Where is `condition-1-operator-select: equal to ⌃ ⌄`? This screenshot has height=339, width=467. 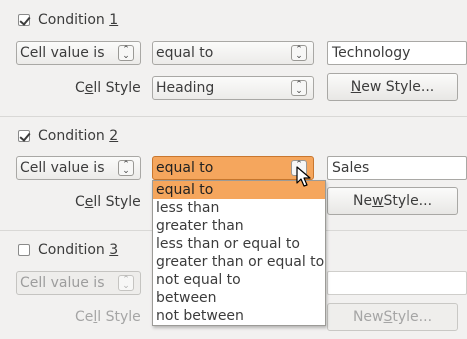
condition-1-operator-select: equal to ⌃ ⌄ is located at coordinates (233, 53).